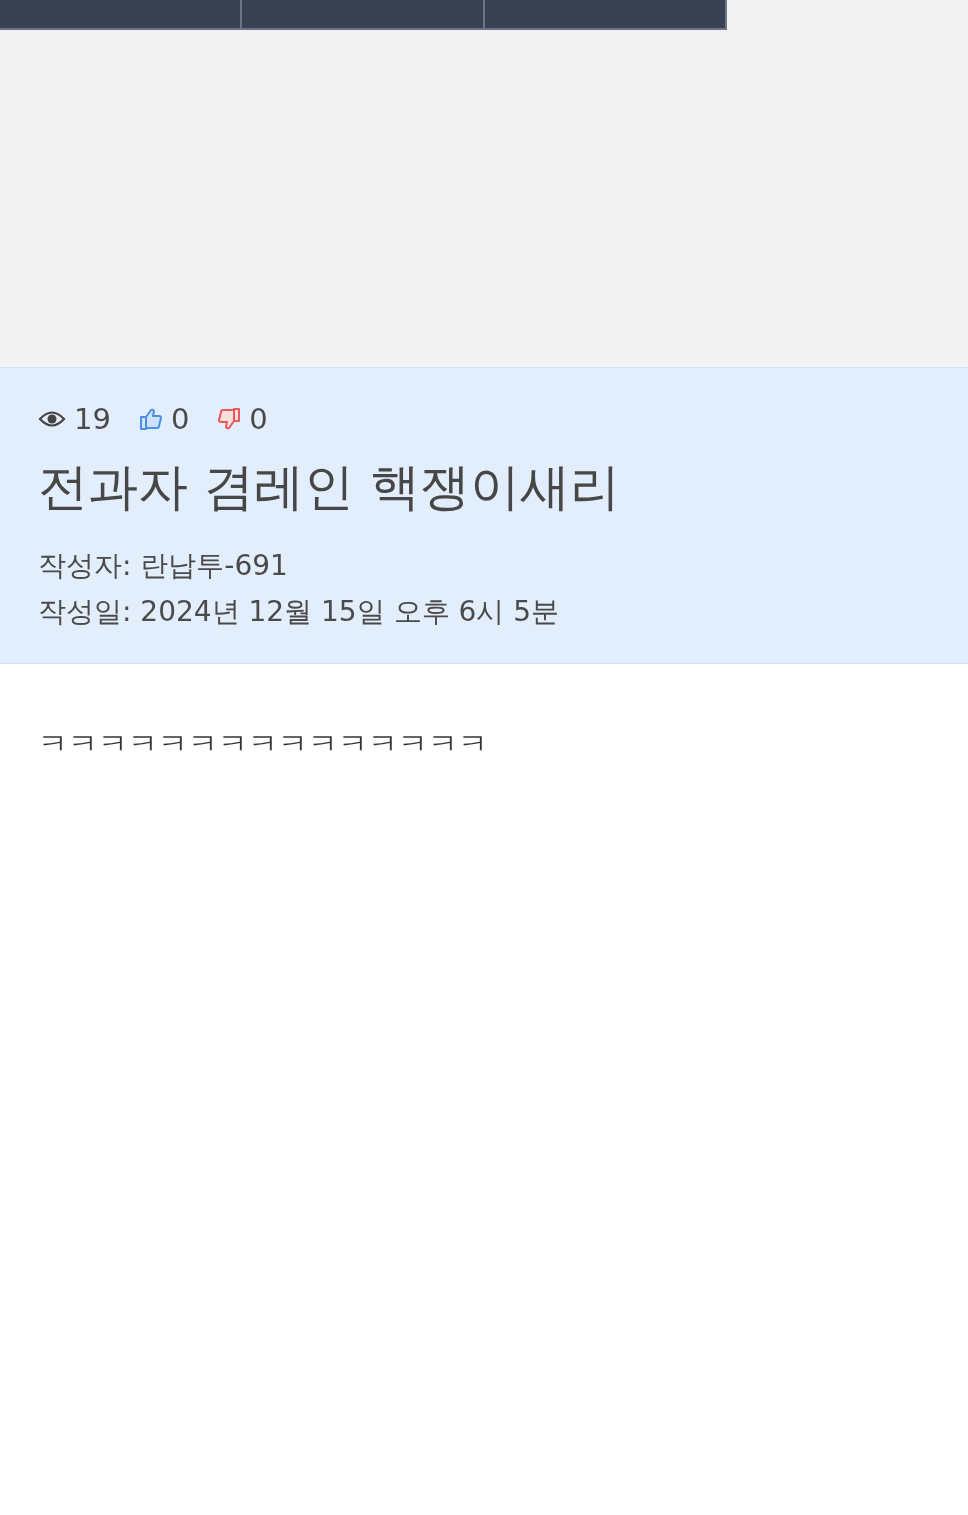 Image resolution: width=968 pixels, height=1515 pixels. What do you see at coordinates (52, 419) in the screenshot?
I see `eye-icon` at bounding box center [52, 419].